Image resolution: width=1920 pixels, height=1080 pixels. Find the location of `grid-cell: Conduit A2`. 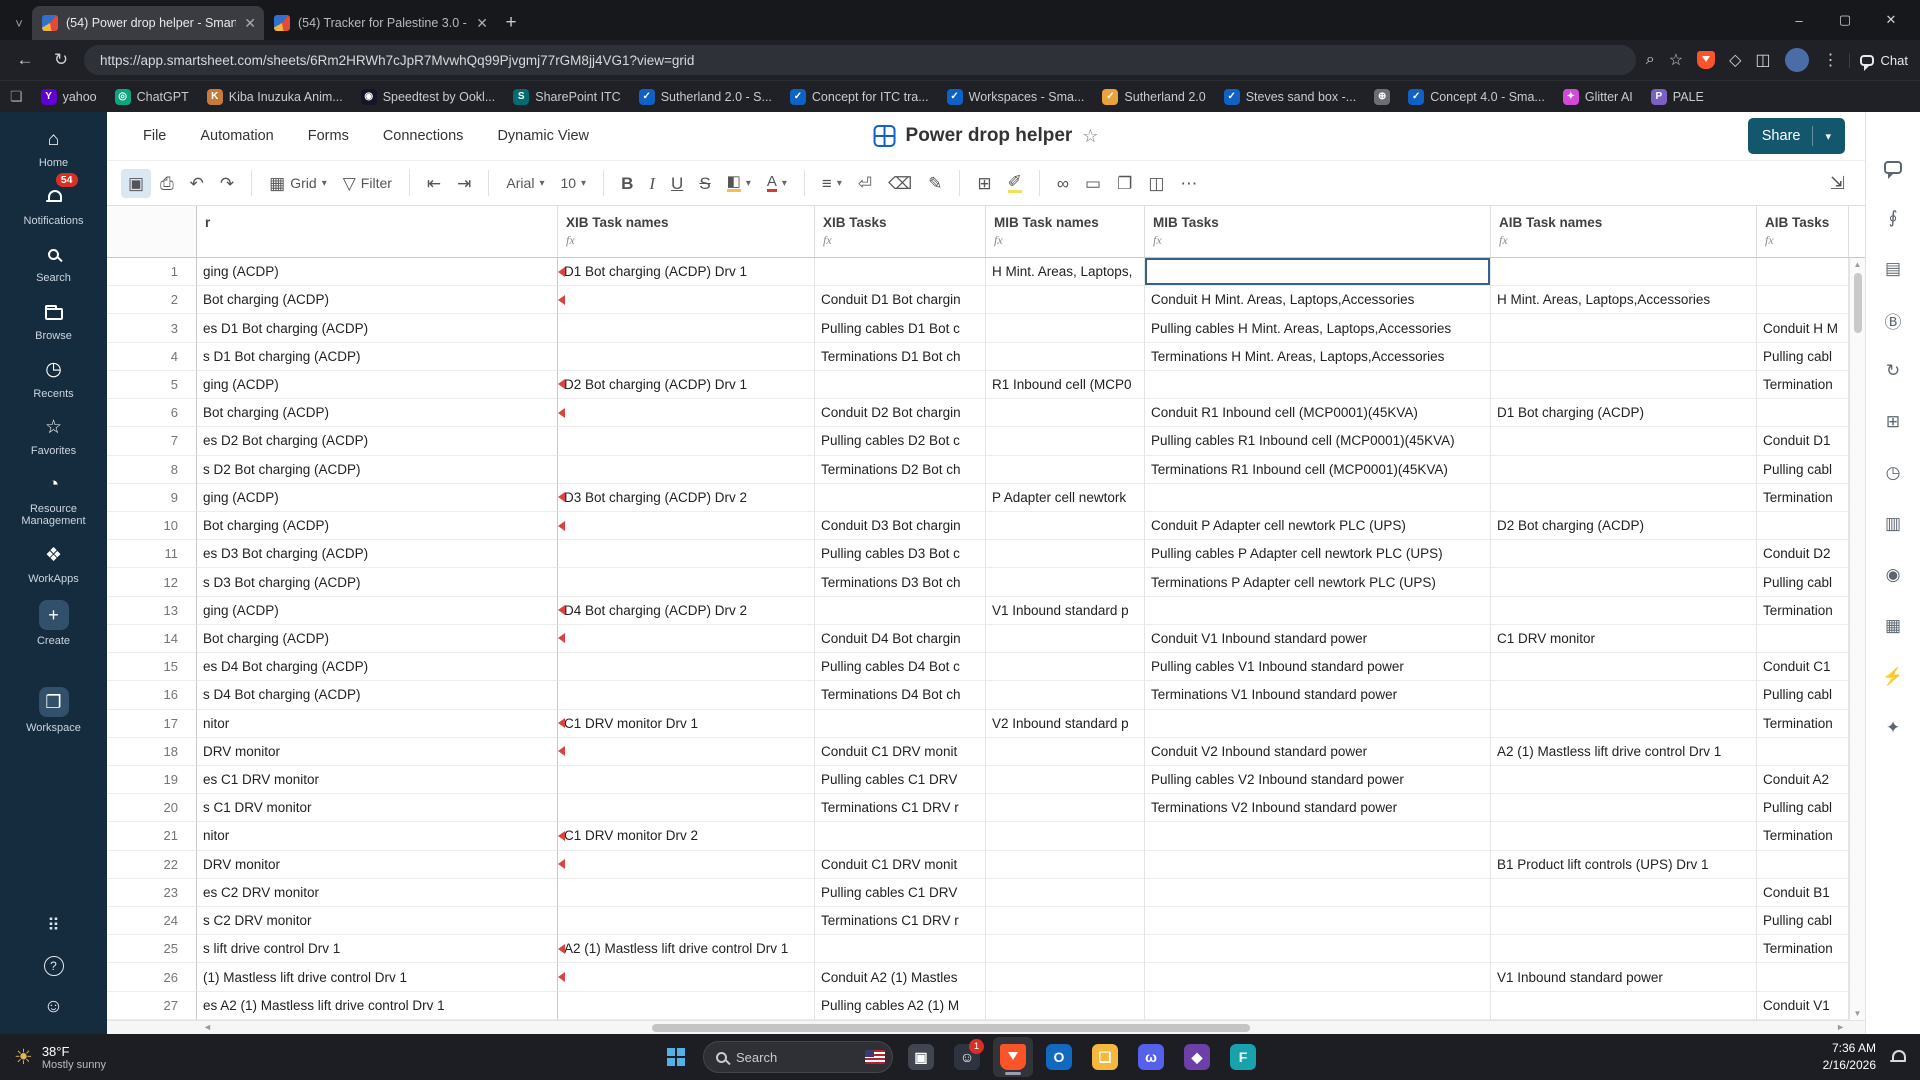

grid-cell: Conduit A2 is located at coordinates (1803, 780).